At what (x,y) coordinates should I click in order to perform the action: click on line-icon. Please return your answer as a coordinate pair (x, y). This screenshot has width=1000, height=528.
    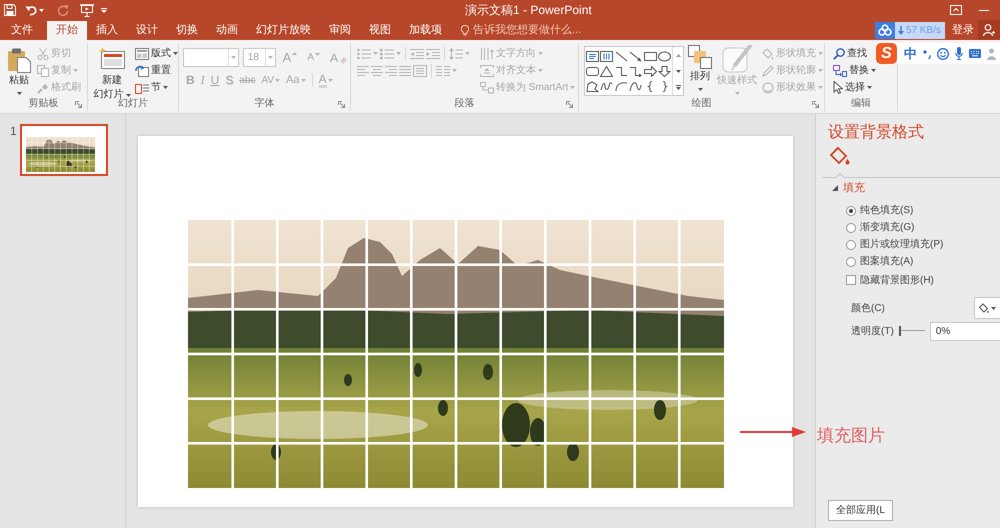
    Looking at the image, I should click on (621, 56).